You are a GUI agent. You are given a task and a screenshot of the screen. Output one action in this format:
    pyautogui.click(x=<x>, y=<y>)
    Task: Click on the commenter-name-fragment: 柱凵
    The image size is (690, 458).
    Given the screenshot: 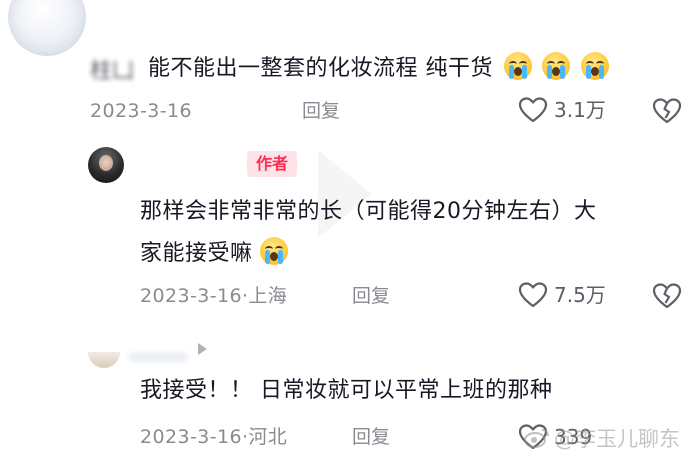 What is the action you would take?
    pyautogui.click(x=112, y=71)
    